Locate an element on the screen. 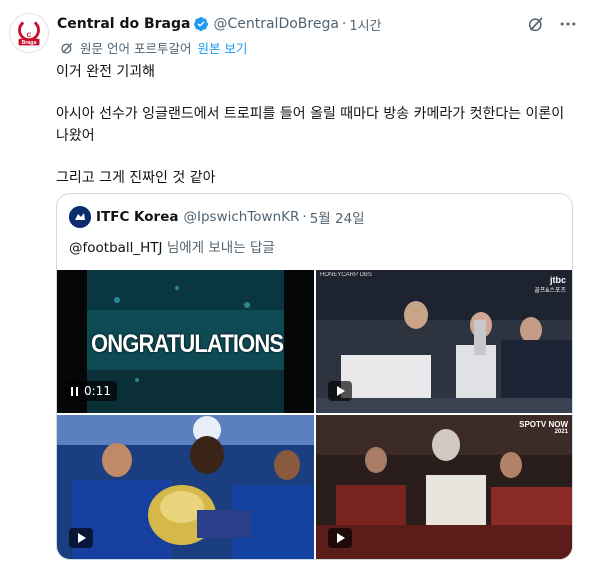 The height and width of the screenshot is (568, 590). ipswich-crest-icon is located at coordinates (80, 217).